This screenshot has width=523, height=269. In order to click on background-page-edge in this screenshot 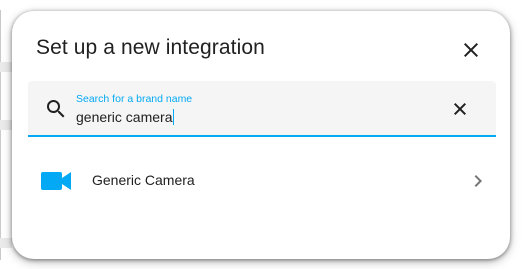, I will do `click(6, 135)`.